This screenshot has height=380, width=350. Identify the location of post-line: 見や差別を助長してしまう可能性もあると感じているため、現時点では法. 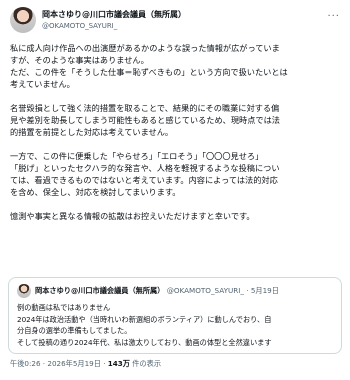
(145, 120).